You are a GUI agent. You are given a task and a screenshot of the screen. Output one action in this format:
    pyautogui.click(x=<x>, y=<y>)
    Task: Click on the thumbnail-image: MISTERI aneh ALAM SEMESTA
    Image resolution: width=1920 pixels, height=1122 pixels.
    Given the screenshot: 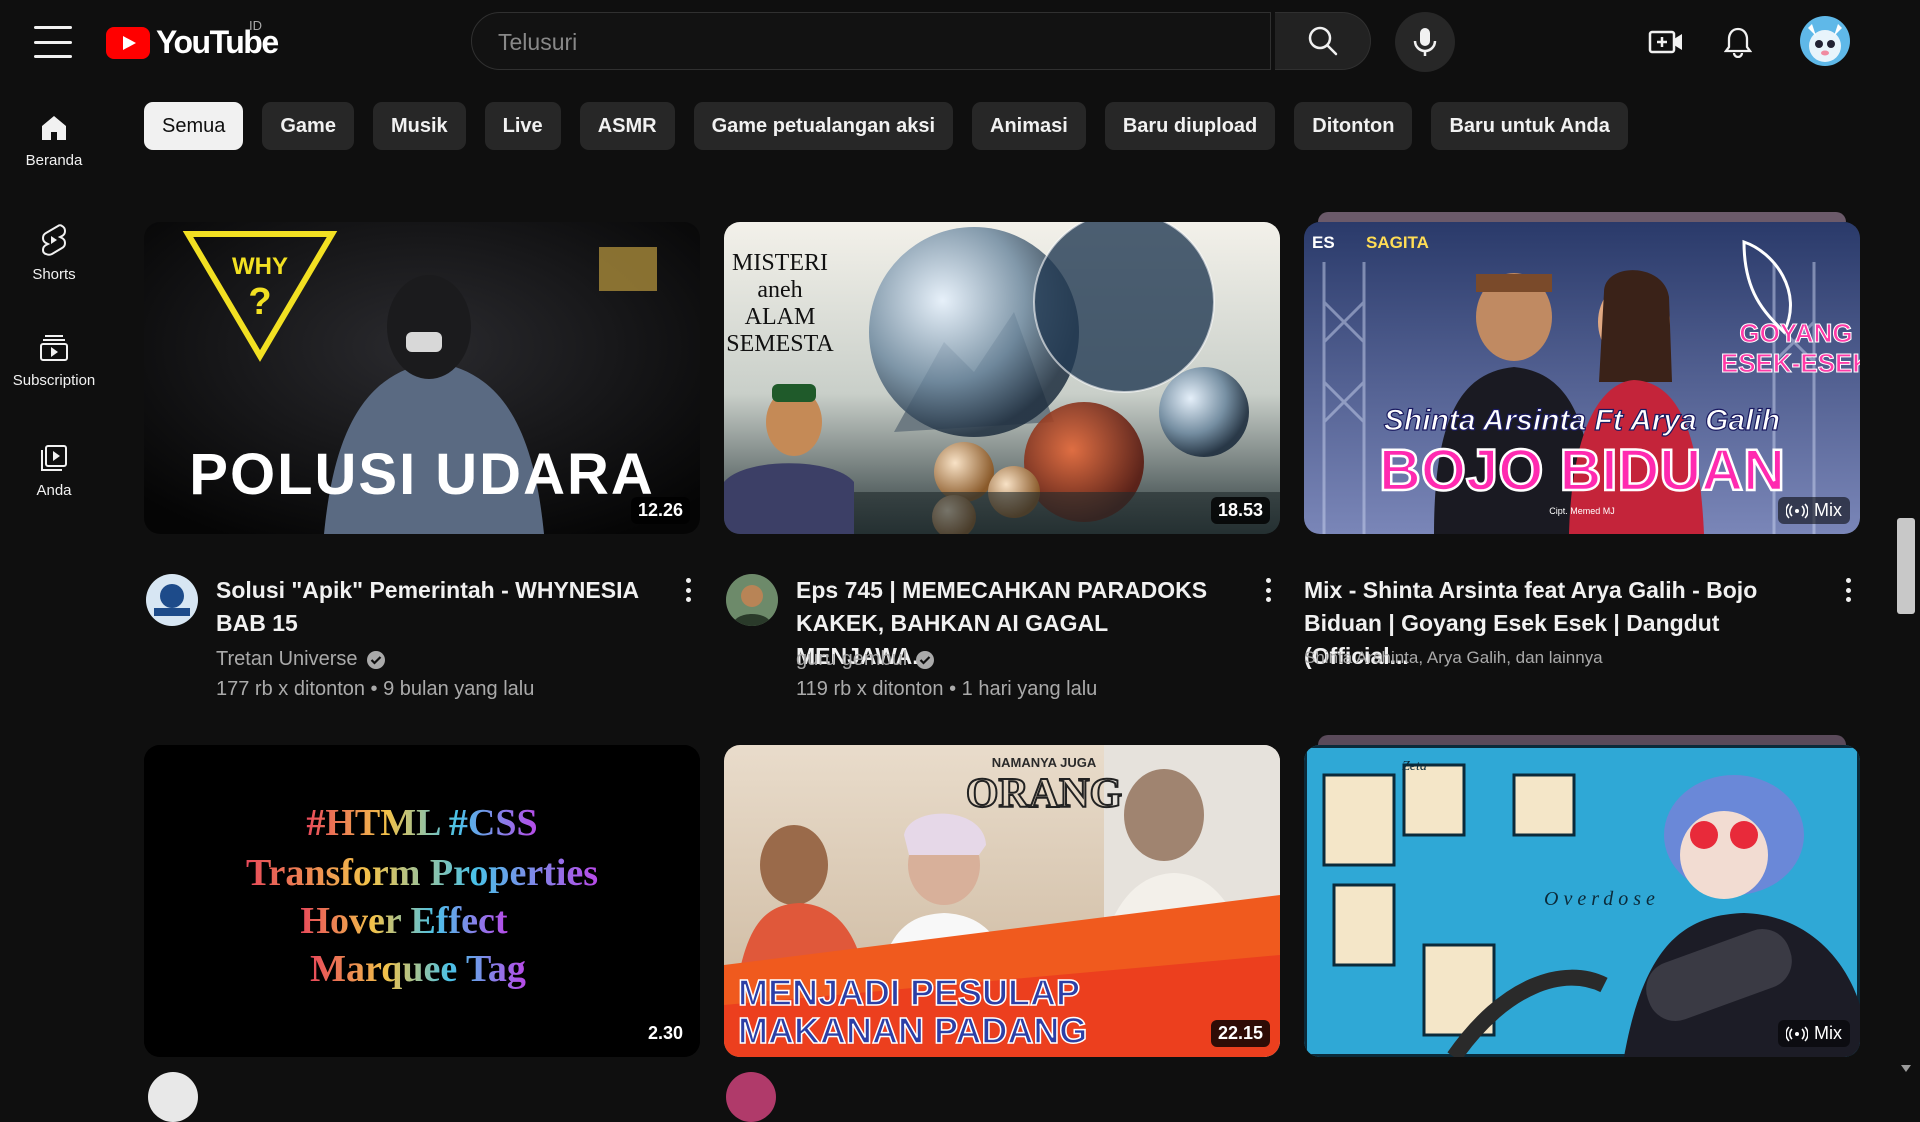 What is the action you would take?
    pyautogui.click(x=1002, y=378)
    